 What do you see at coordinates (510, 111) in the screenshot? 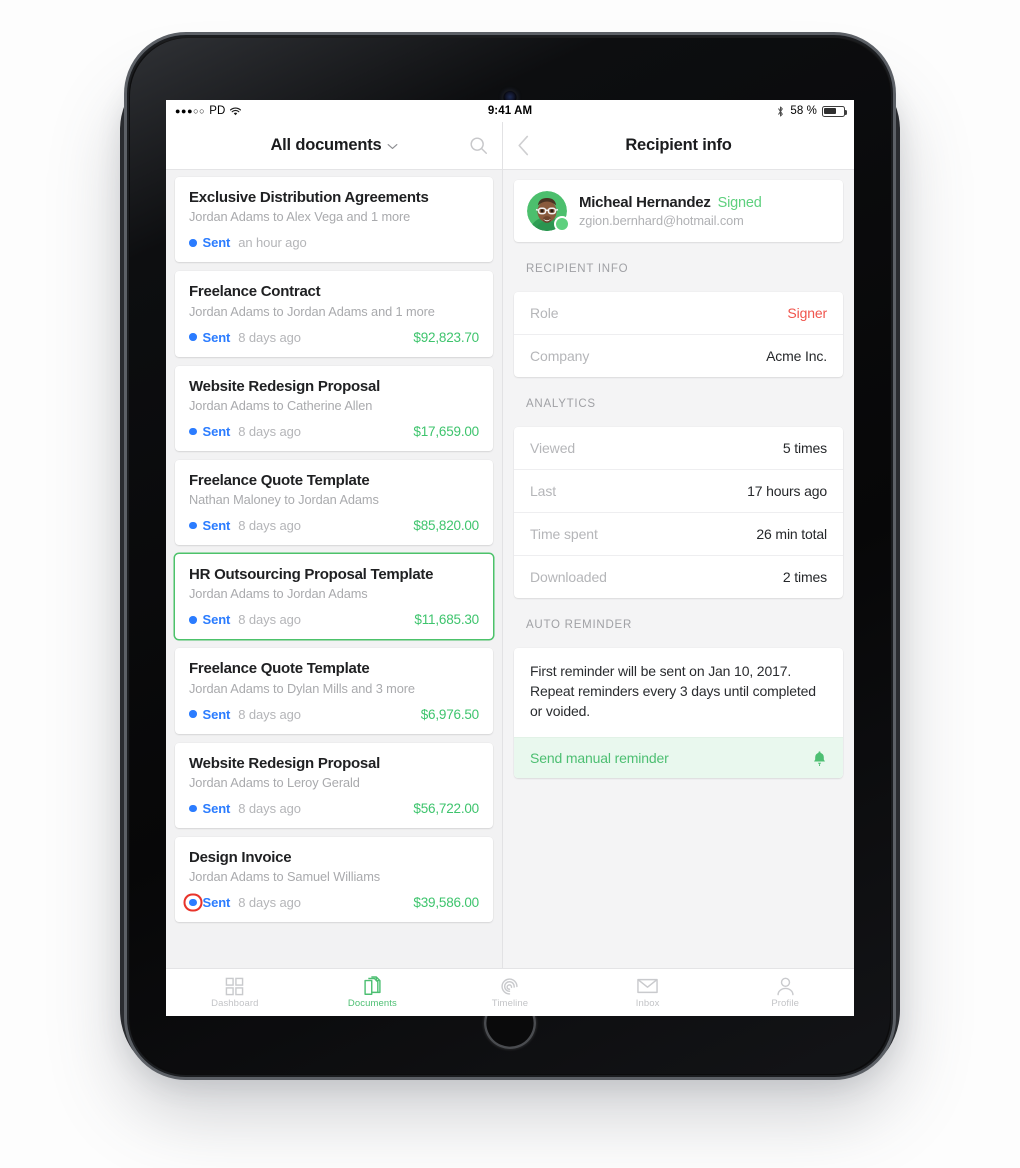
I see `status-bar: ●●●○○ PD 9:41 AM 58 %` at bounding box center [510, 111].